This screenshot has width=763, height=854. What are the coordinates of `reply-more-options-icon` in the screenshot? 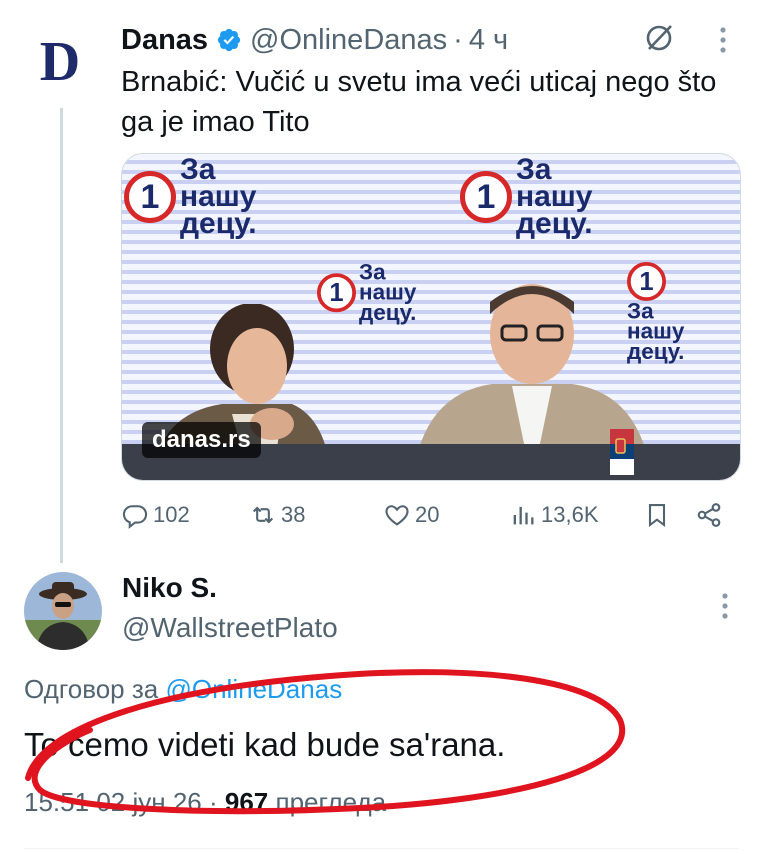 It's located at (725, 606).